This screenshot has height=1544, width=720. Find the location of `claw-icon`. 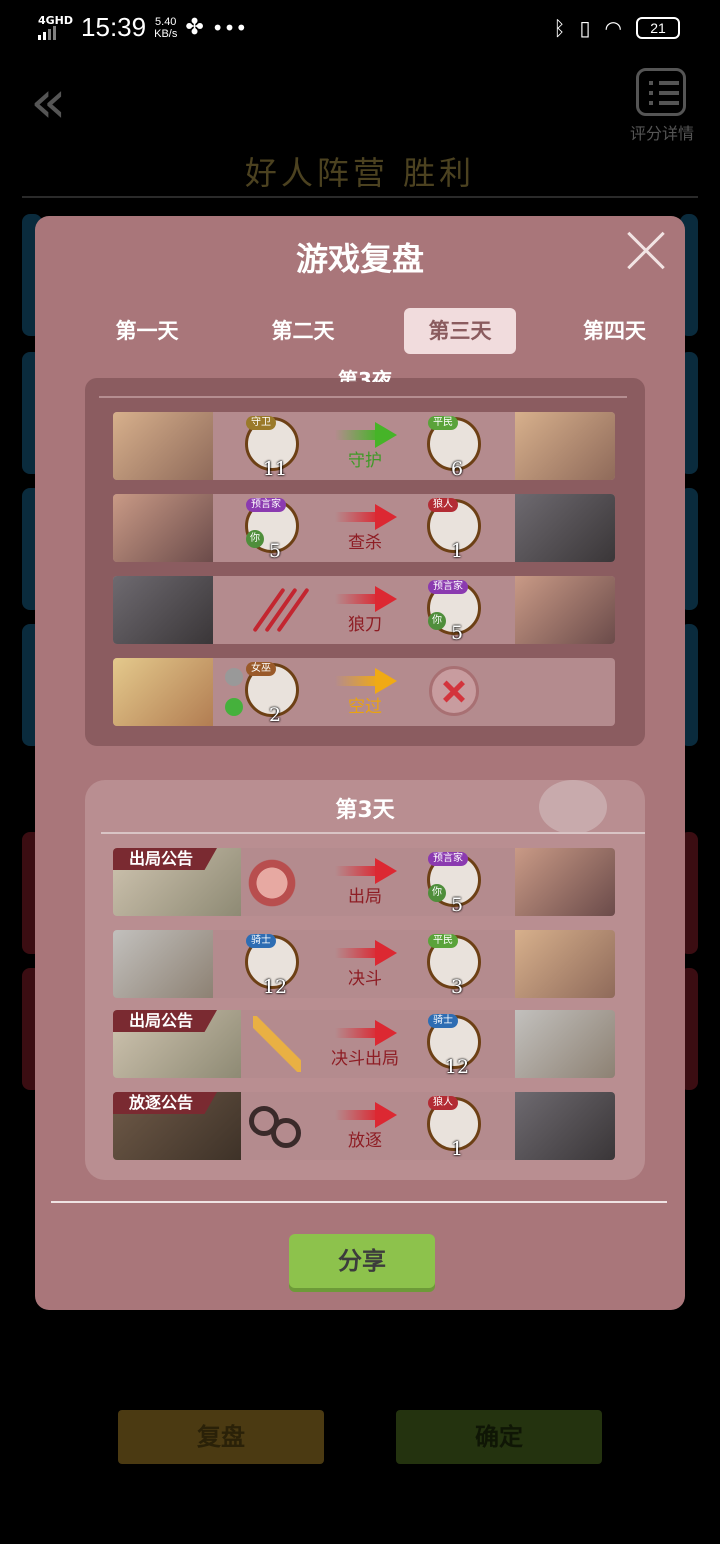

claw-icon is located at coordinates (281, 610).